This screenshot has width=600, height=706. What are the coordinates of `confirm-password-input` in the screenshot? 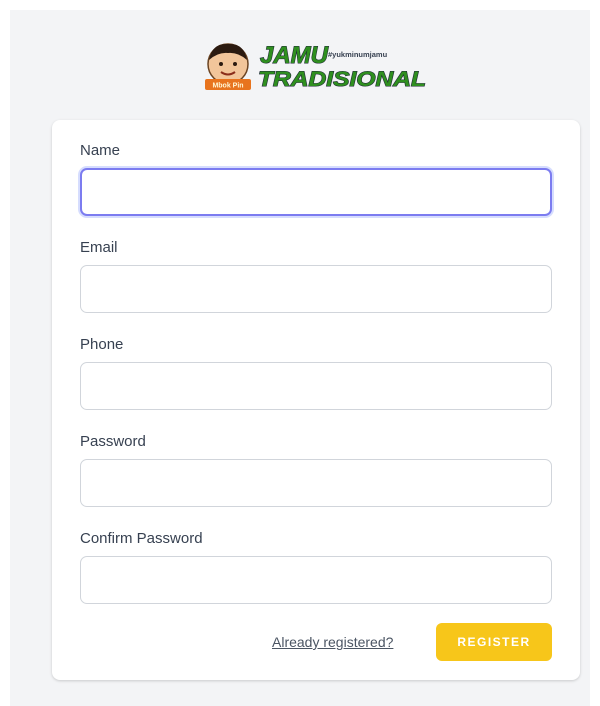 It's located at (316, 580).